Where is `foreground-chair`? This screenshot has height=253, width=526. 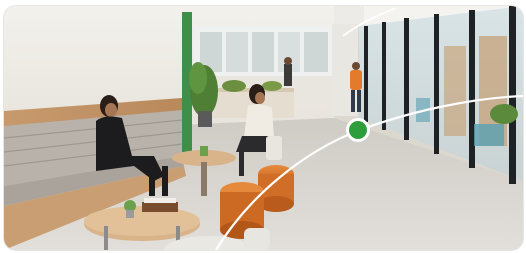
foreground-chair is located at coordinates (257, 239).